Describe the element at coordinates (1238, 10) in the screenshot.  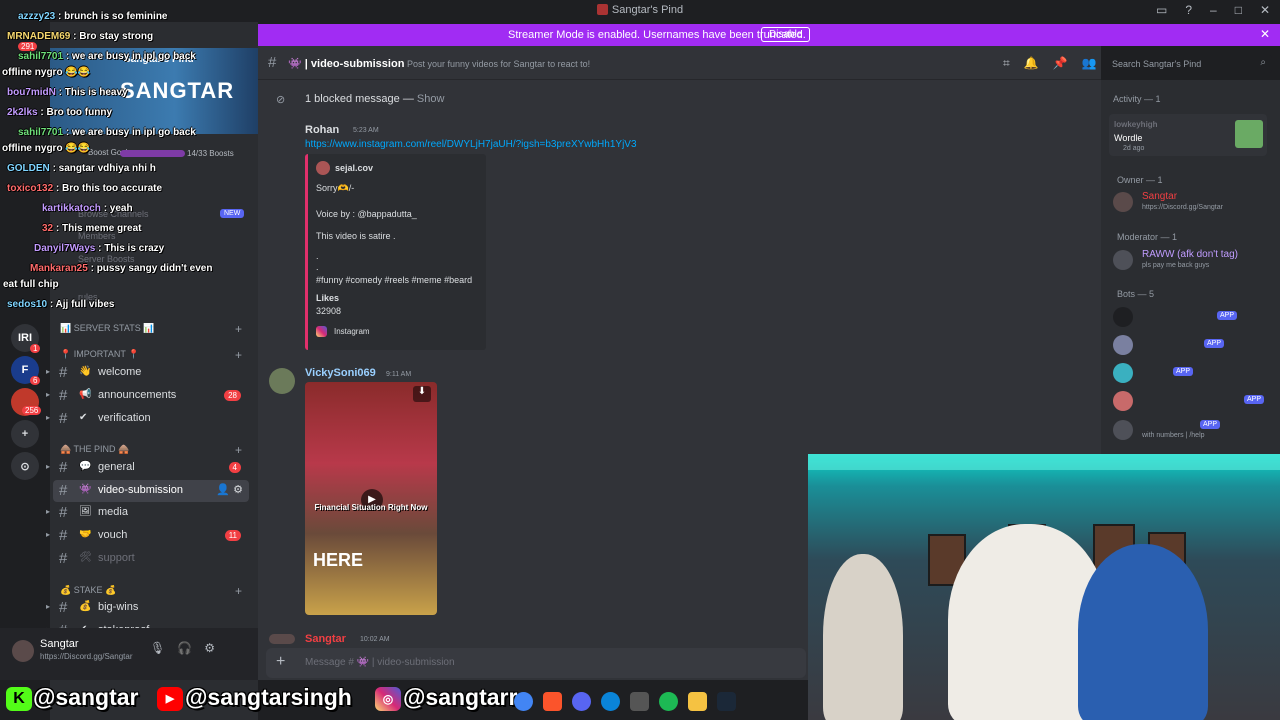
I see `maximize-button: □` at that location.